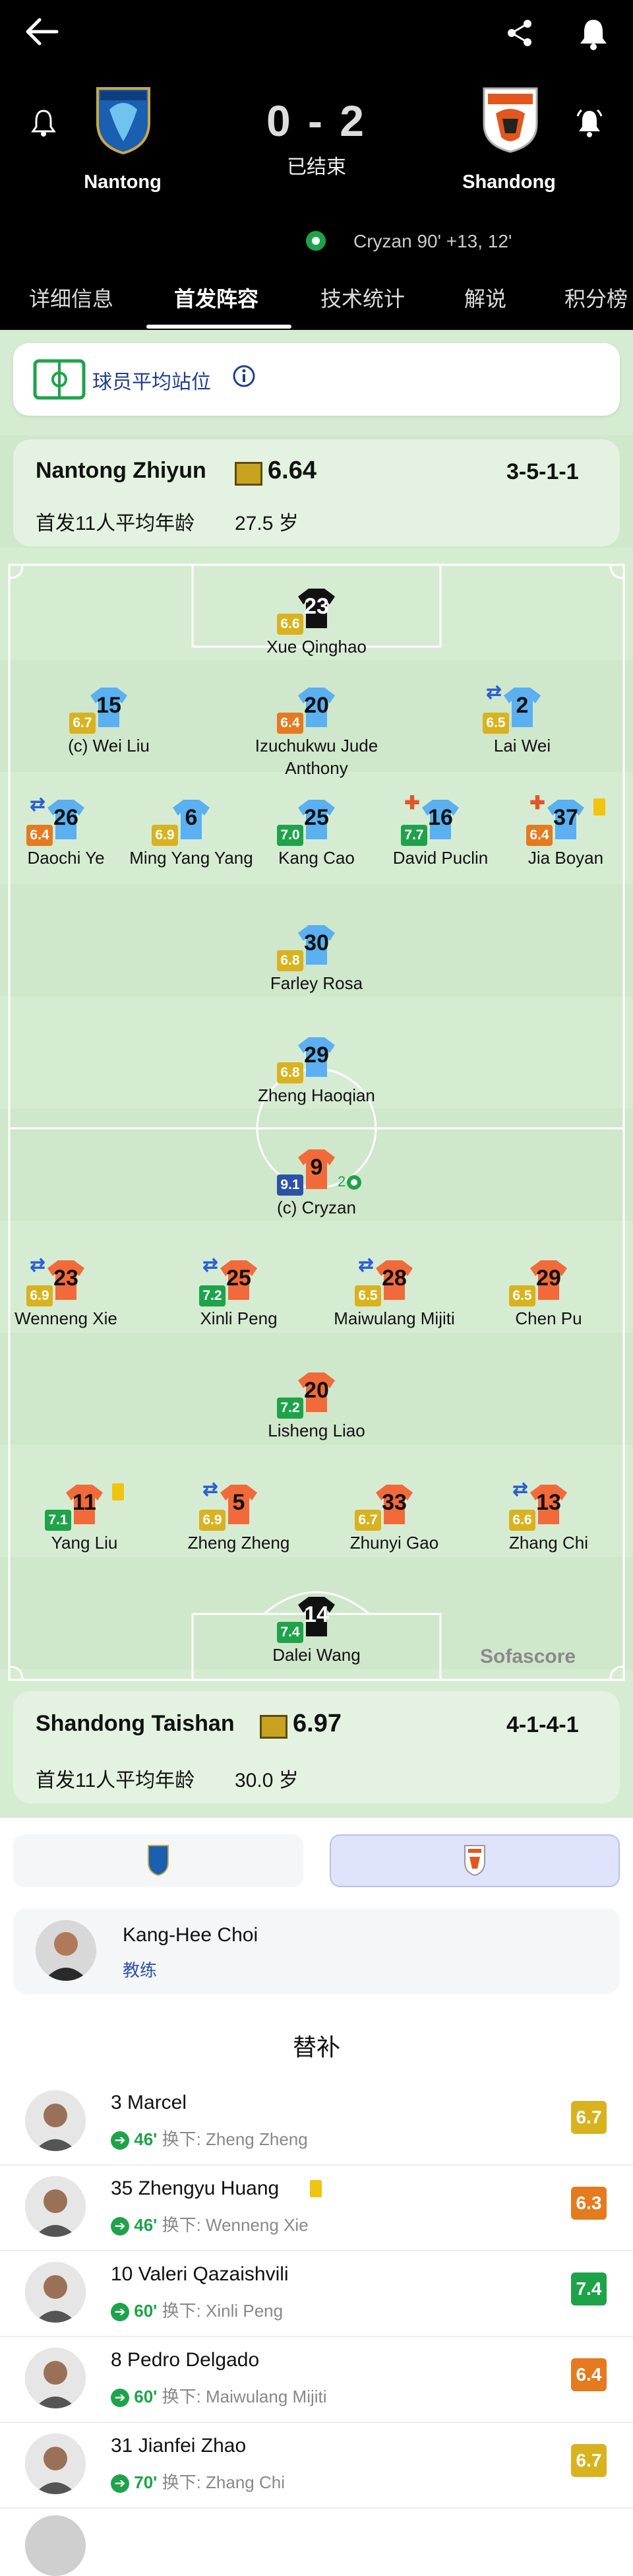 This screenshot has width=633, height=2576. What do you see at coordinates (316, 732) in the screenshot?
I see `home-player-2: 20 6.4 Izuchukwu Jude Anthony` at bounding box center [316, 732].